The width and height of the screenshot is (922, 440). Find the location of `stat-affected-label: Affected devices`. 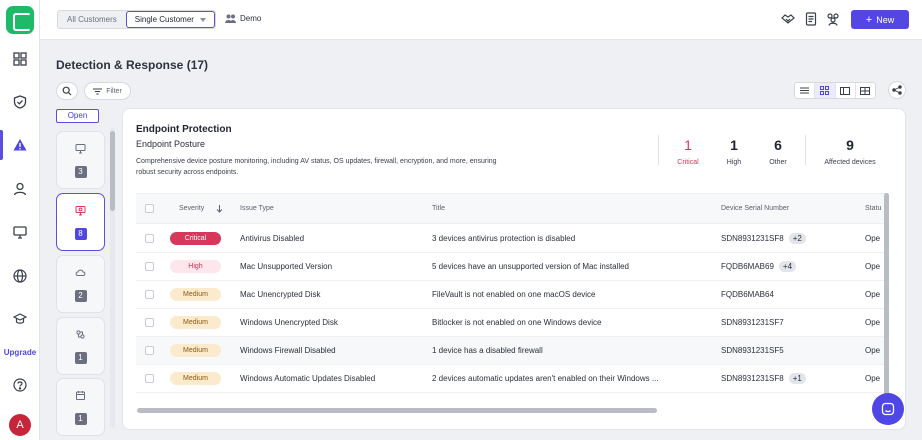

stat-affected-label: Affected devices is located at coordinates (850, 162).